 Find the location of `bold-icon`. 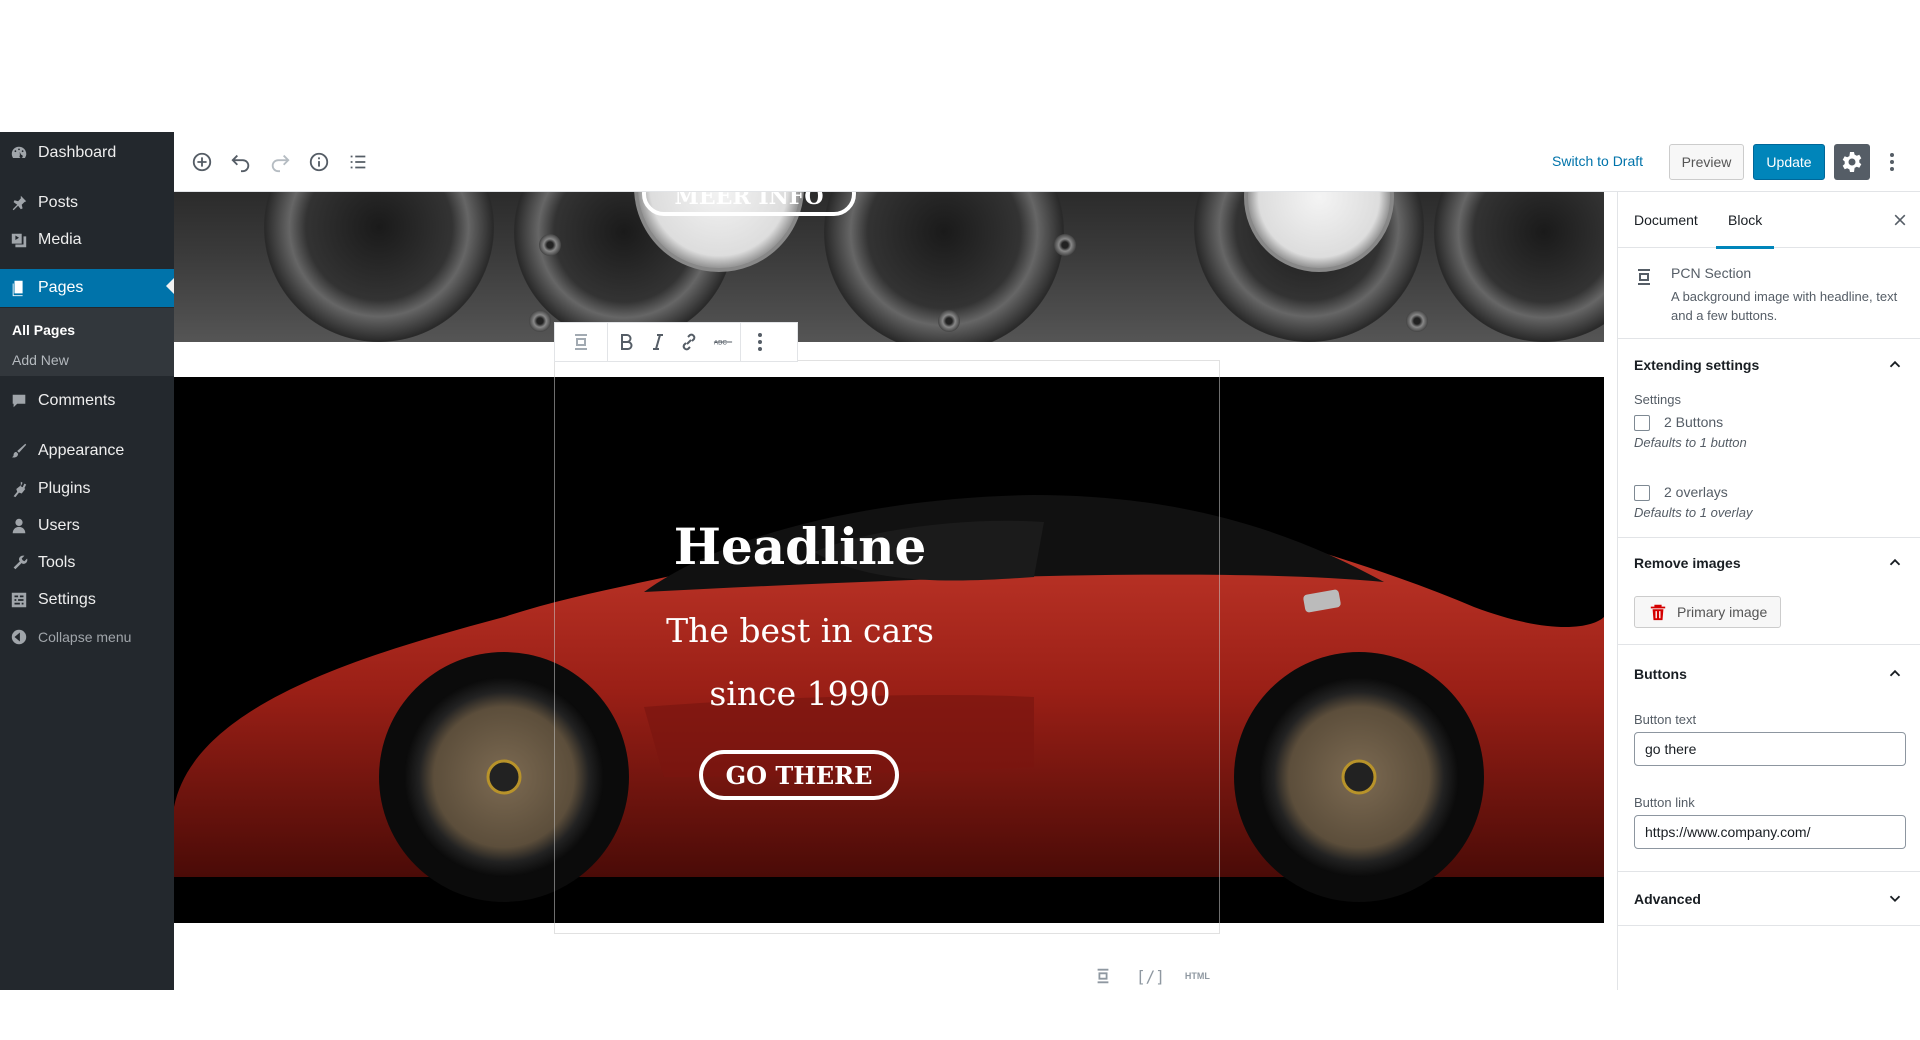

bold-icon is located at coordinates (627, 342).